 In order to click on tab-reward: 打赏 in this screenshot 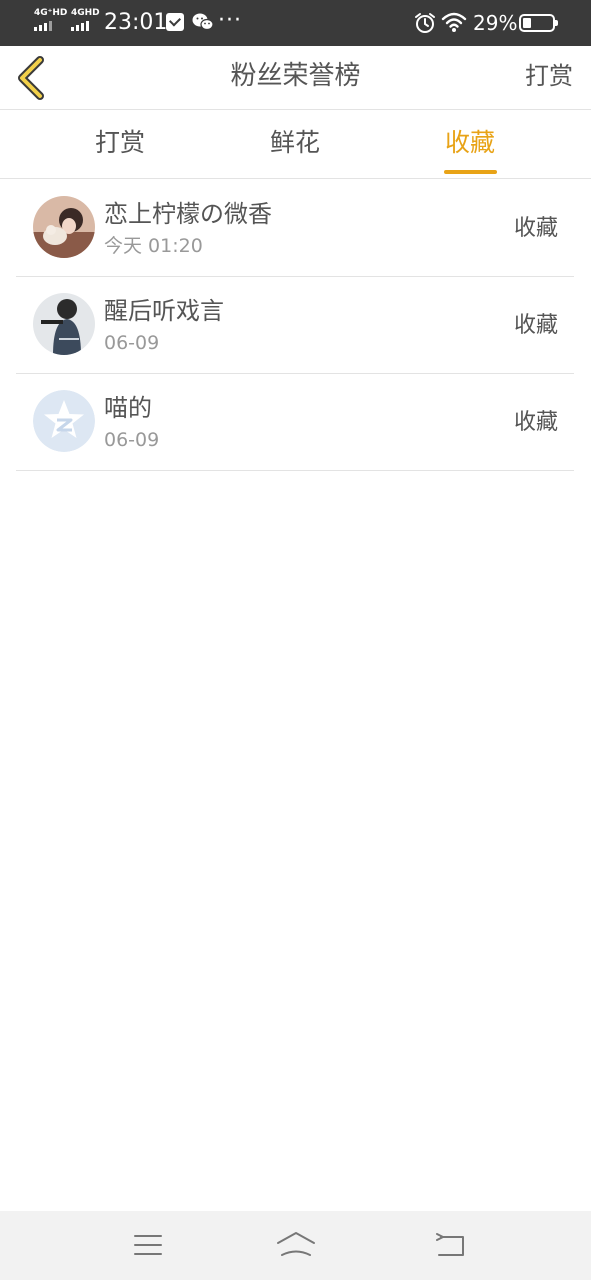, I will do `click(120, 143)`.